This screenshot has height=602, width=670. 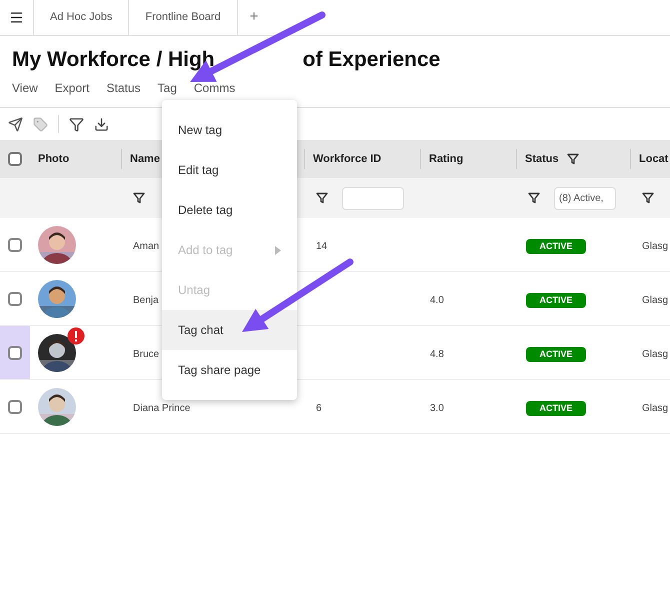 I want to click on menu-item: Export, so click(x=72, y=88).